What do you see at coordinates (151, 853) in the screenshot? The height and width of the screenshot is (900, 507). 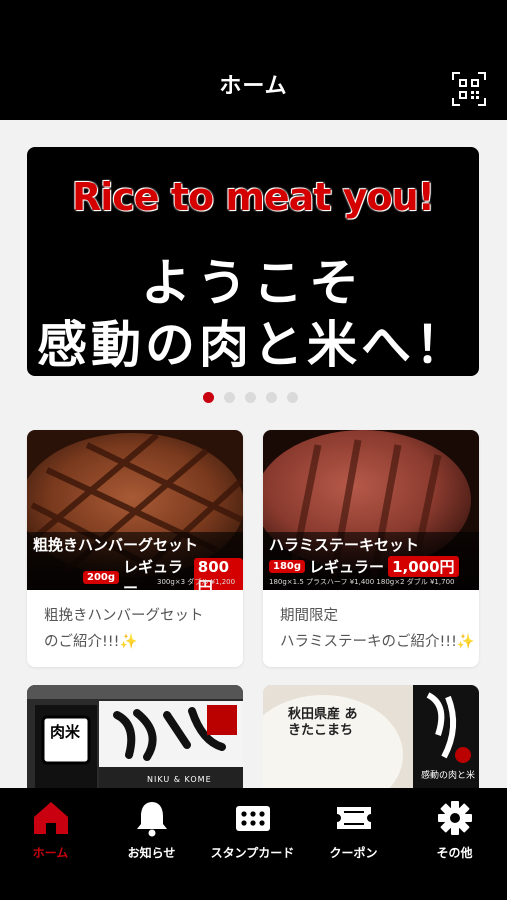 I see `tab-label: お知らせ` at bounding box center [151, 853].